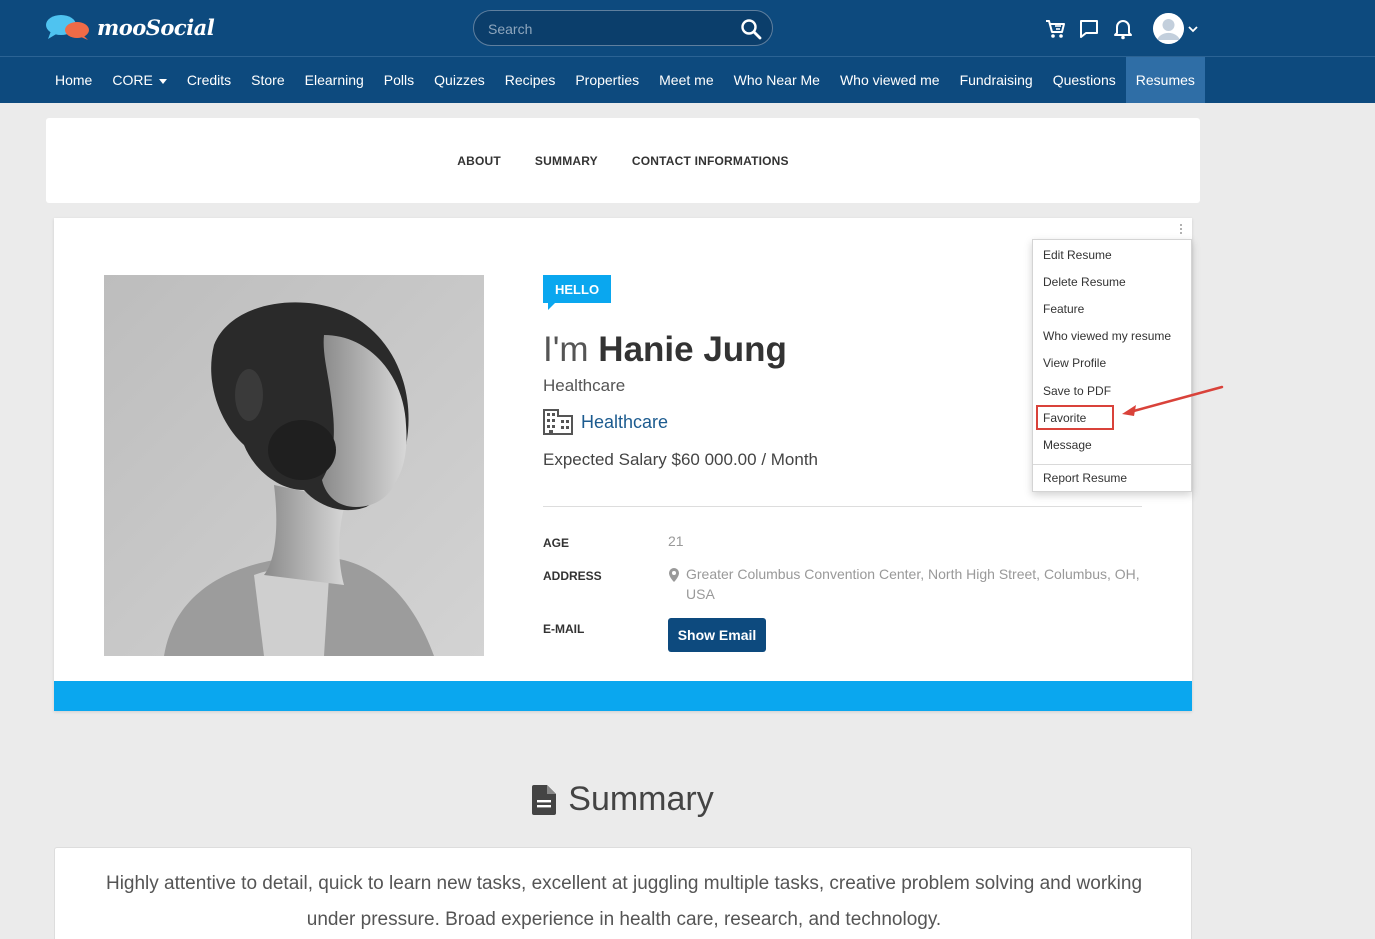  Describe the element at coordinates (1168, 28) in the screenshot. I see `user-avatar-icon` at that location.